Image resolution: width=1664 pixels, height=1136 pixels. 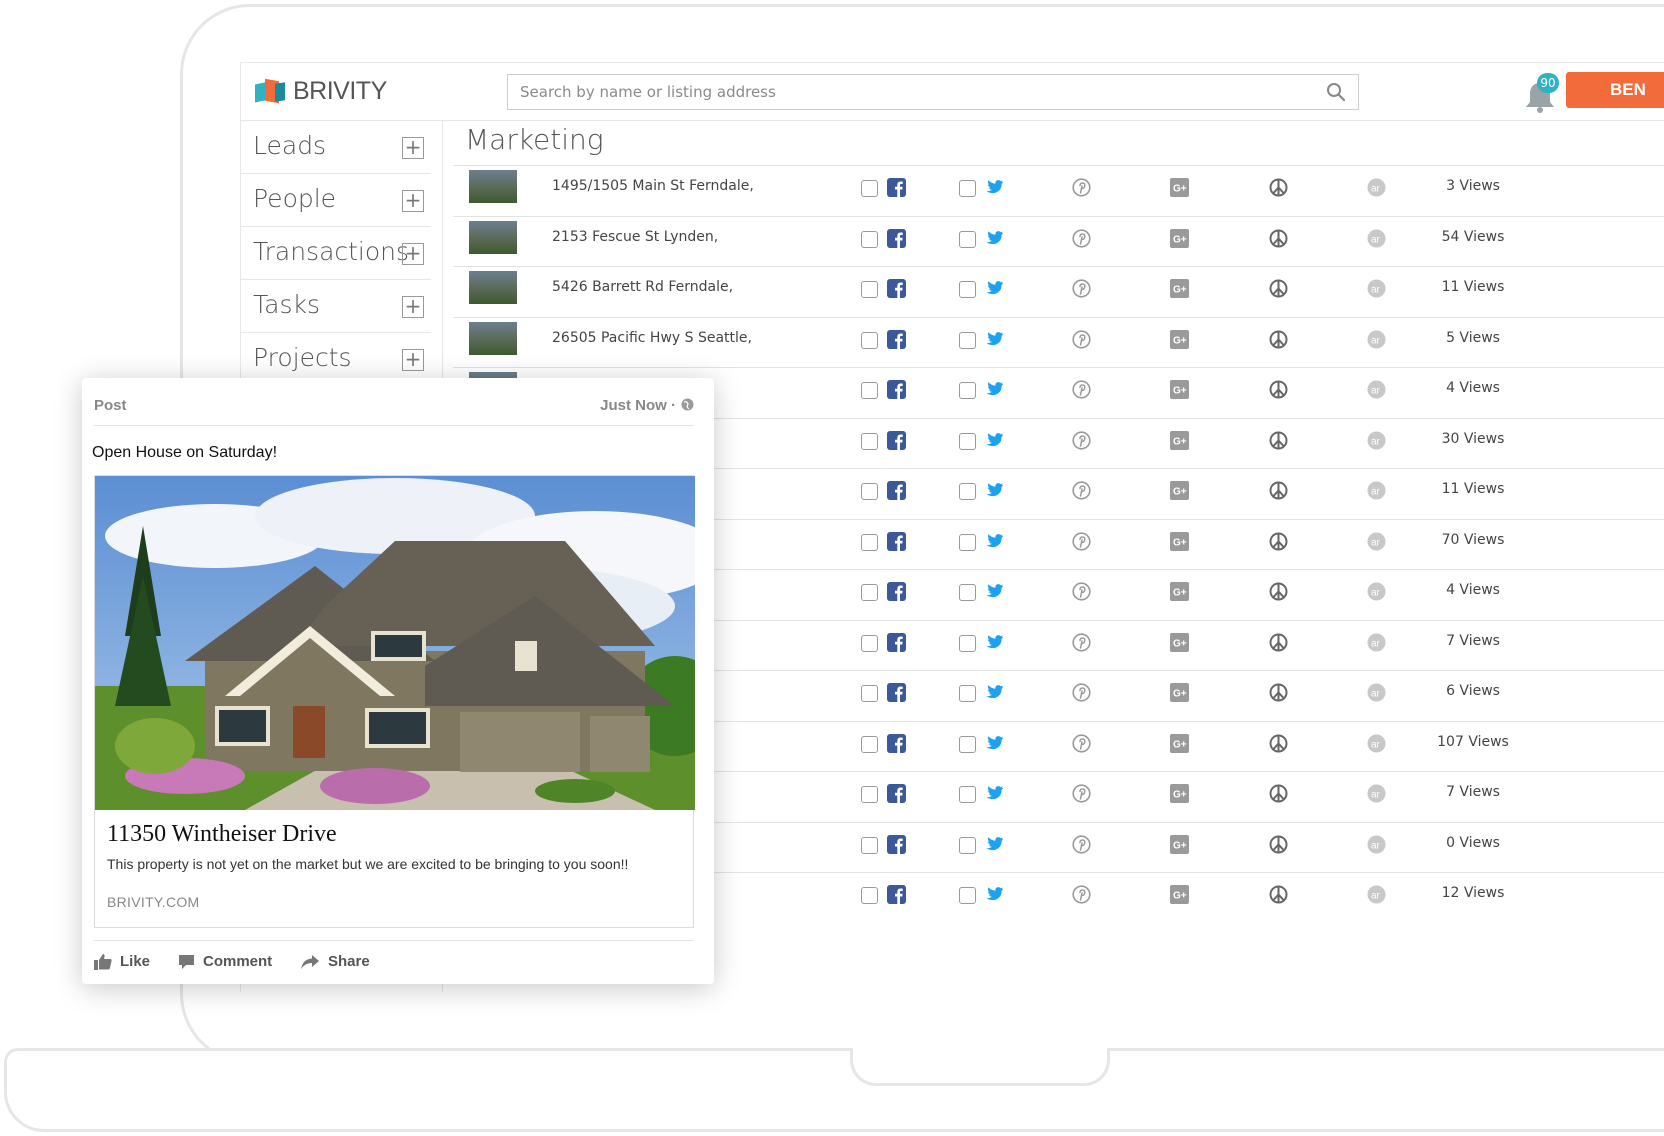 I want to click on post-label: Post, so click(x=110, y=405).